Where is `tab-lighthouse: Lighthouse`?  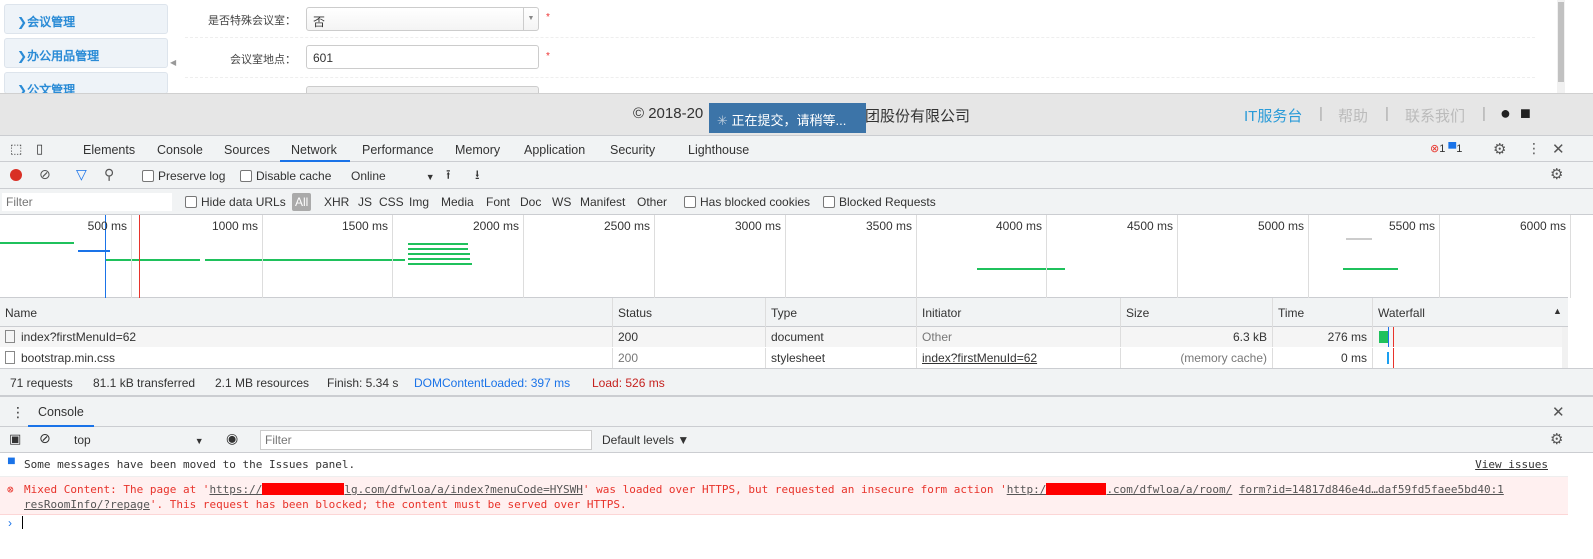 tab-lighthouse: Lighthouse is located at coordinates (718, 150).